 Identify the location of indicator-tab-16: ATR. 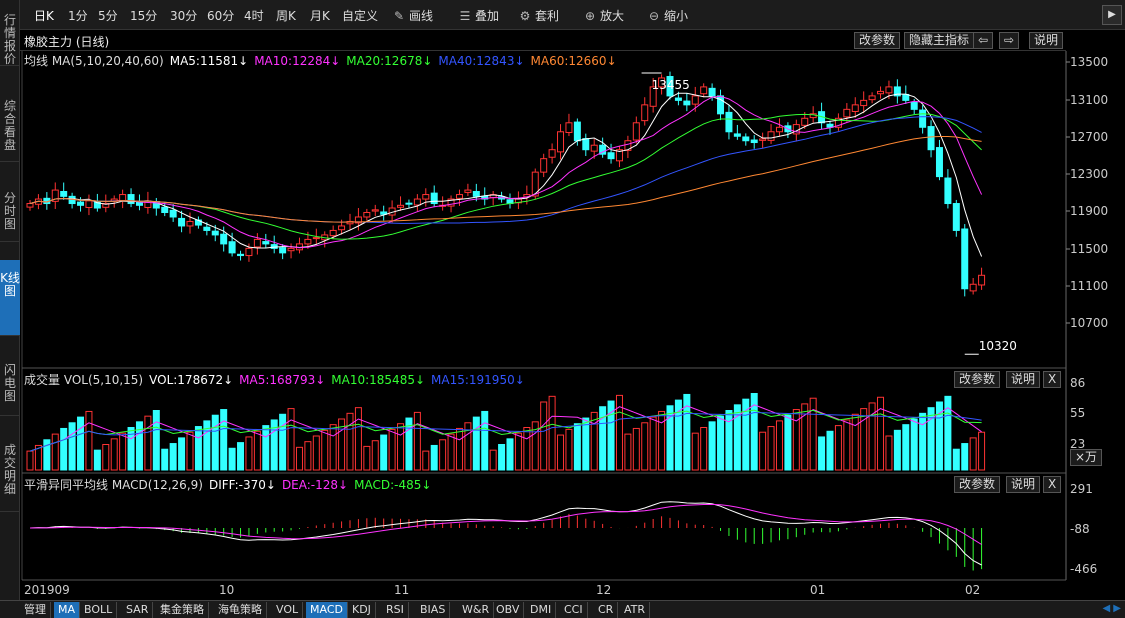
(635, 610).